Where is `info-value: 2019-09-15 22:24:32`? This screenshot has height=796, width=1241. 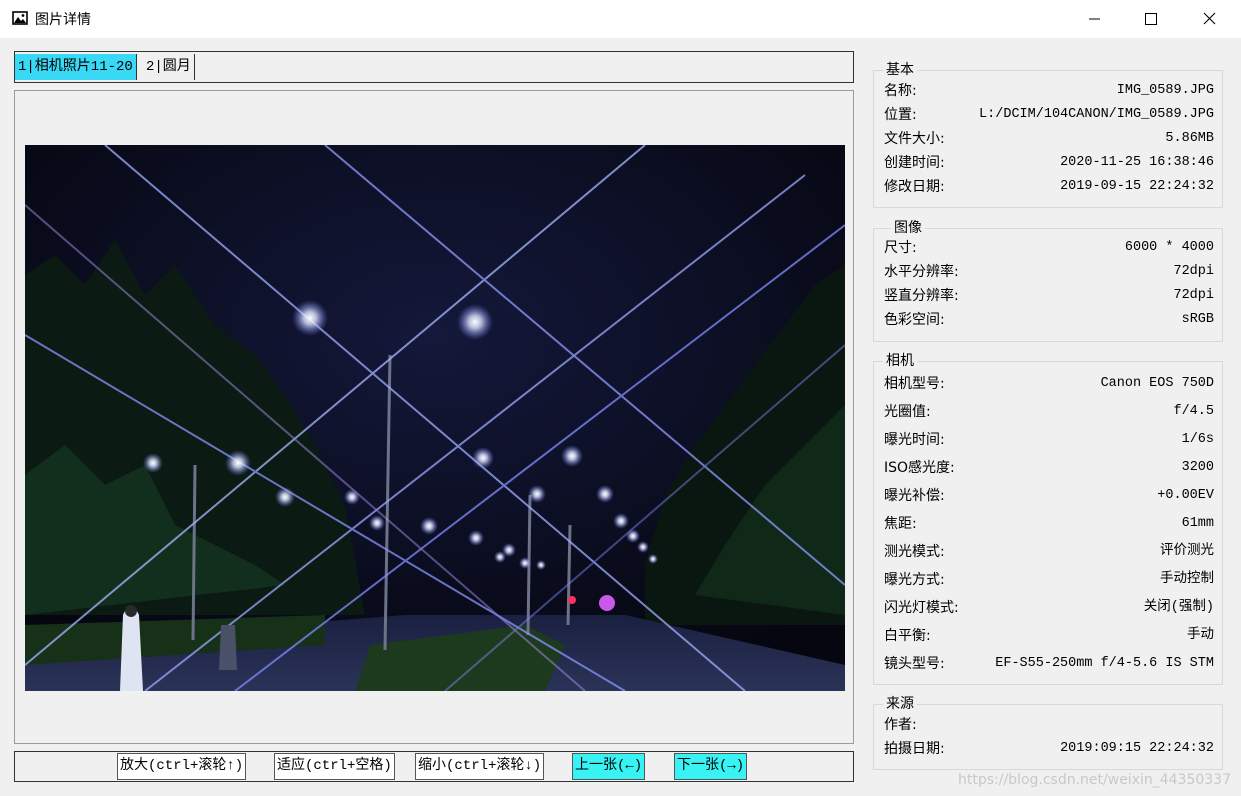 info-value: 2019-09-15 22:24:32 is located at coordinates (1137, 186).